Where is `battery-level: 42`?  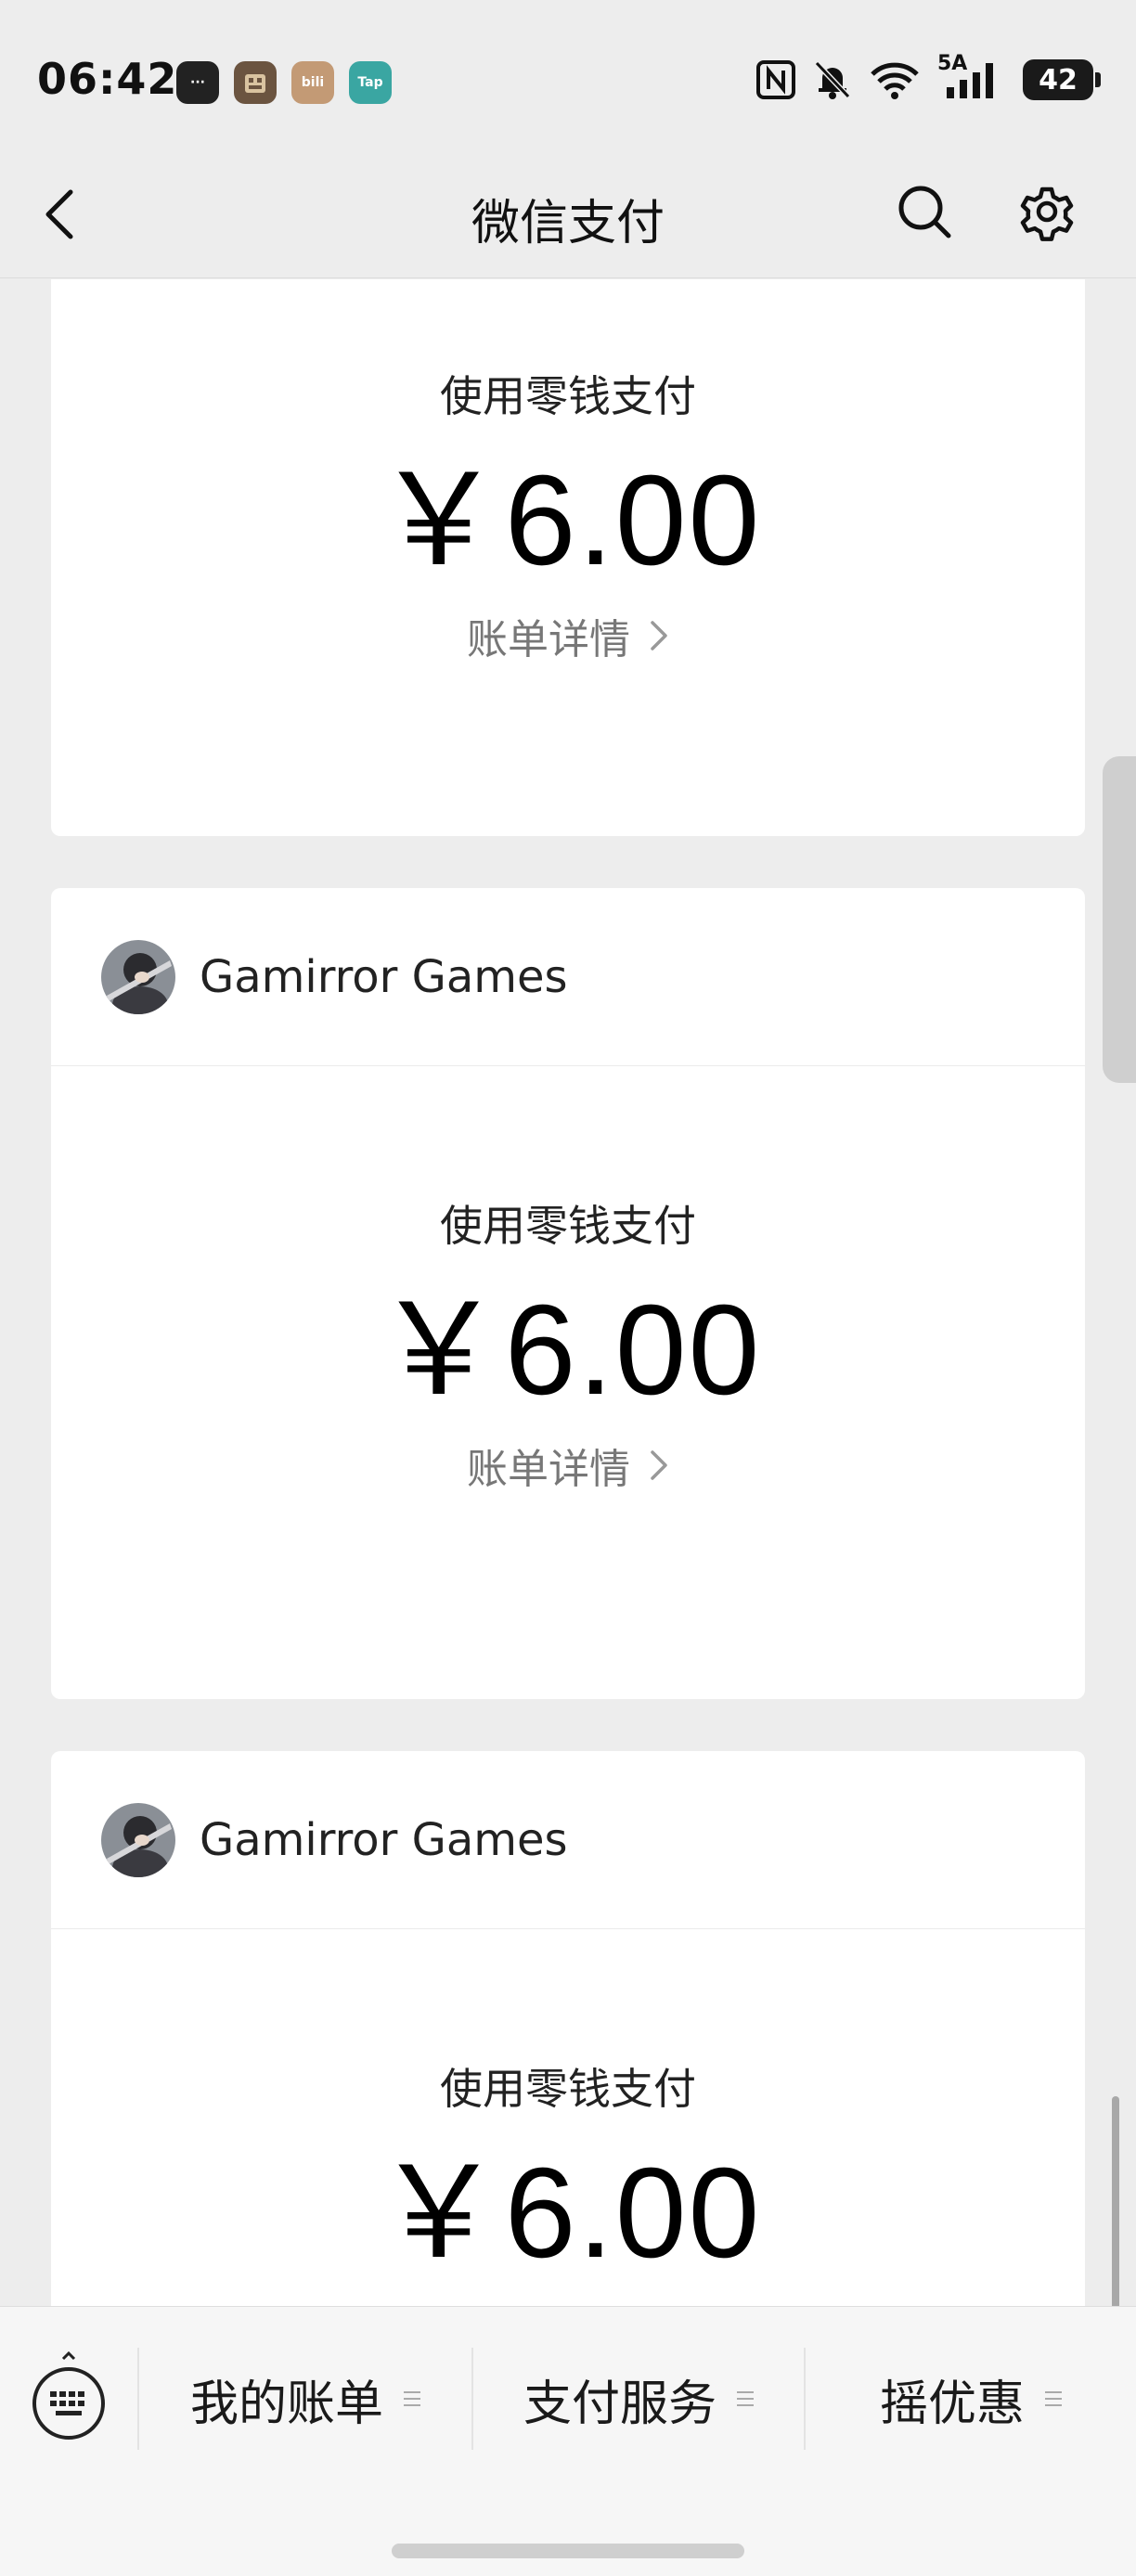 battery-level: 42 is located at coordinates (1058, 80).